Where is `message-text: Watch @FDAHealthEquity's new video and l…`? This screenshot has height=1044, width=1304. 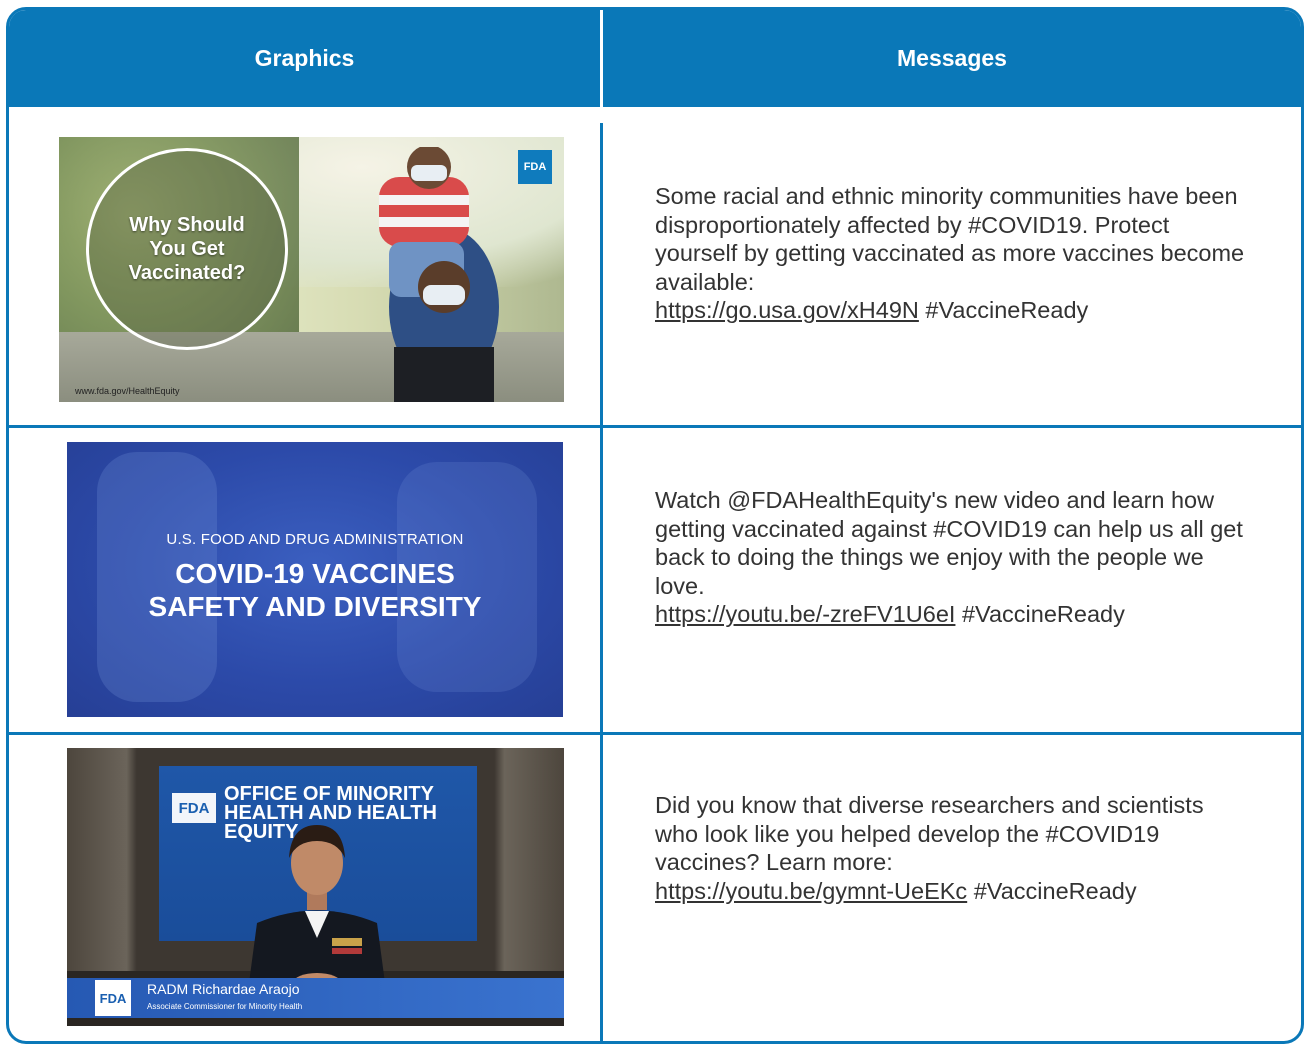 message-text: Watch @FDAHealthEquity's new video and l… is located at coordinates (950, 557).